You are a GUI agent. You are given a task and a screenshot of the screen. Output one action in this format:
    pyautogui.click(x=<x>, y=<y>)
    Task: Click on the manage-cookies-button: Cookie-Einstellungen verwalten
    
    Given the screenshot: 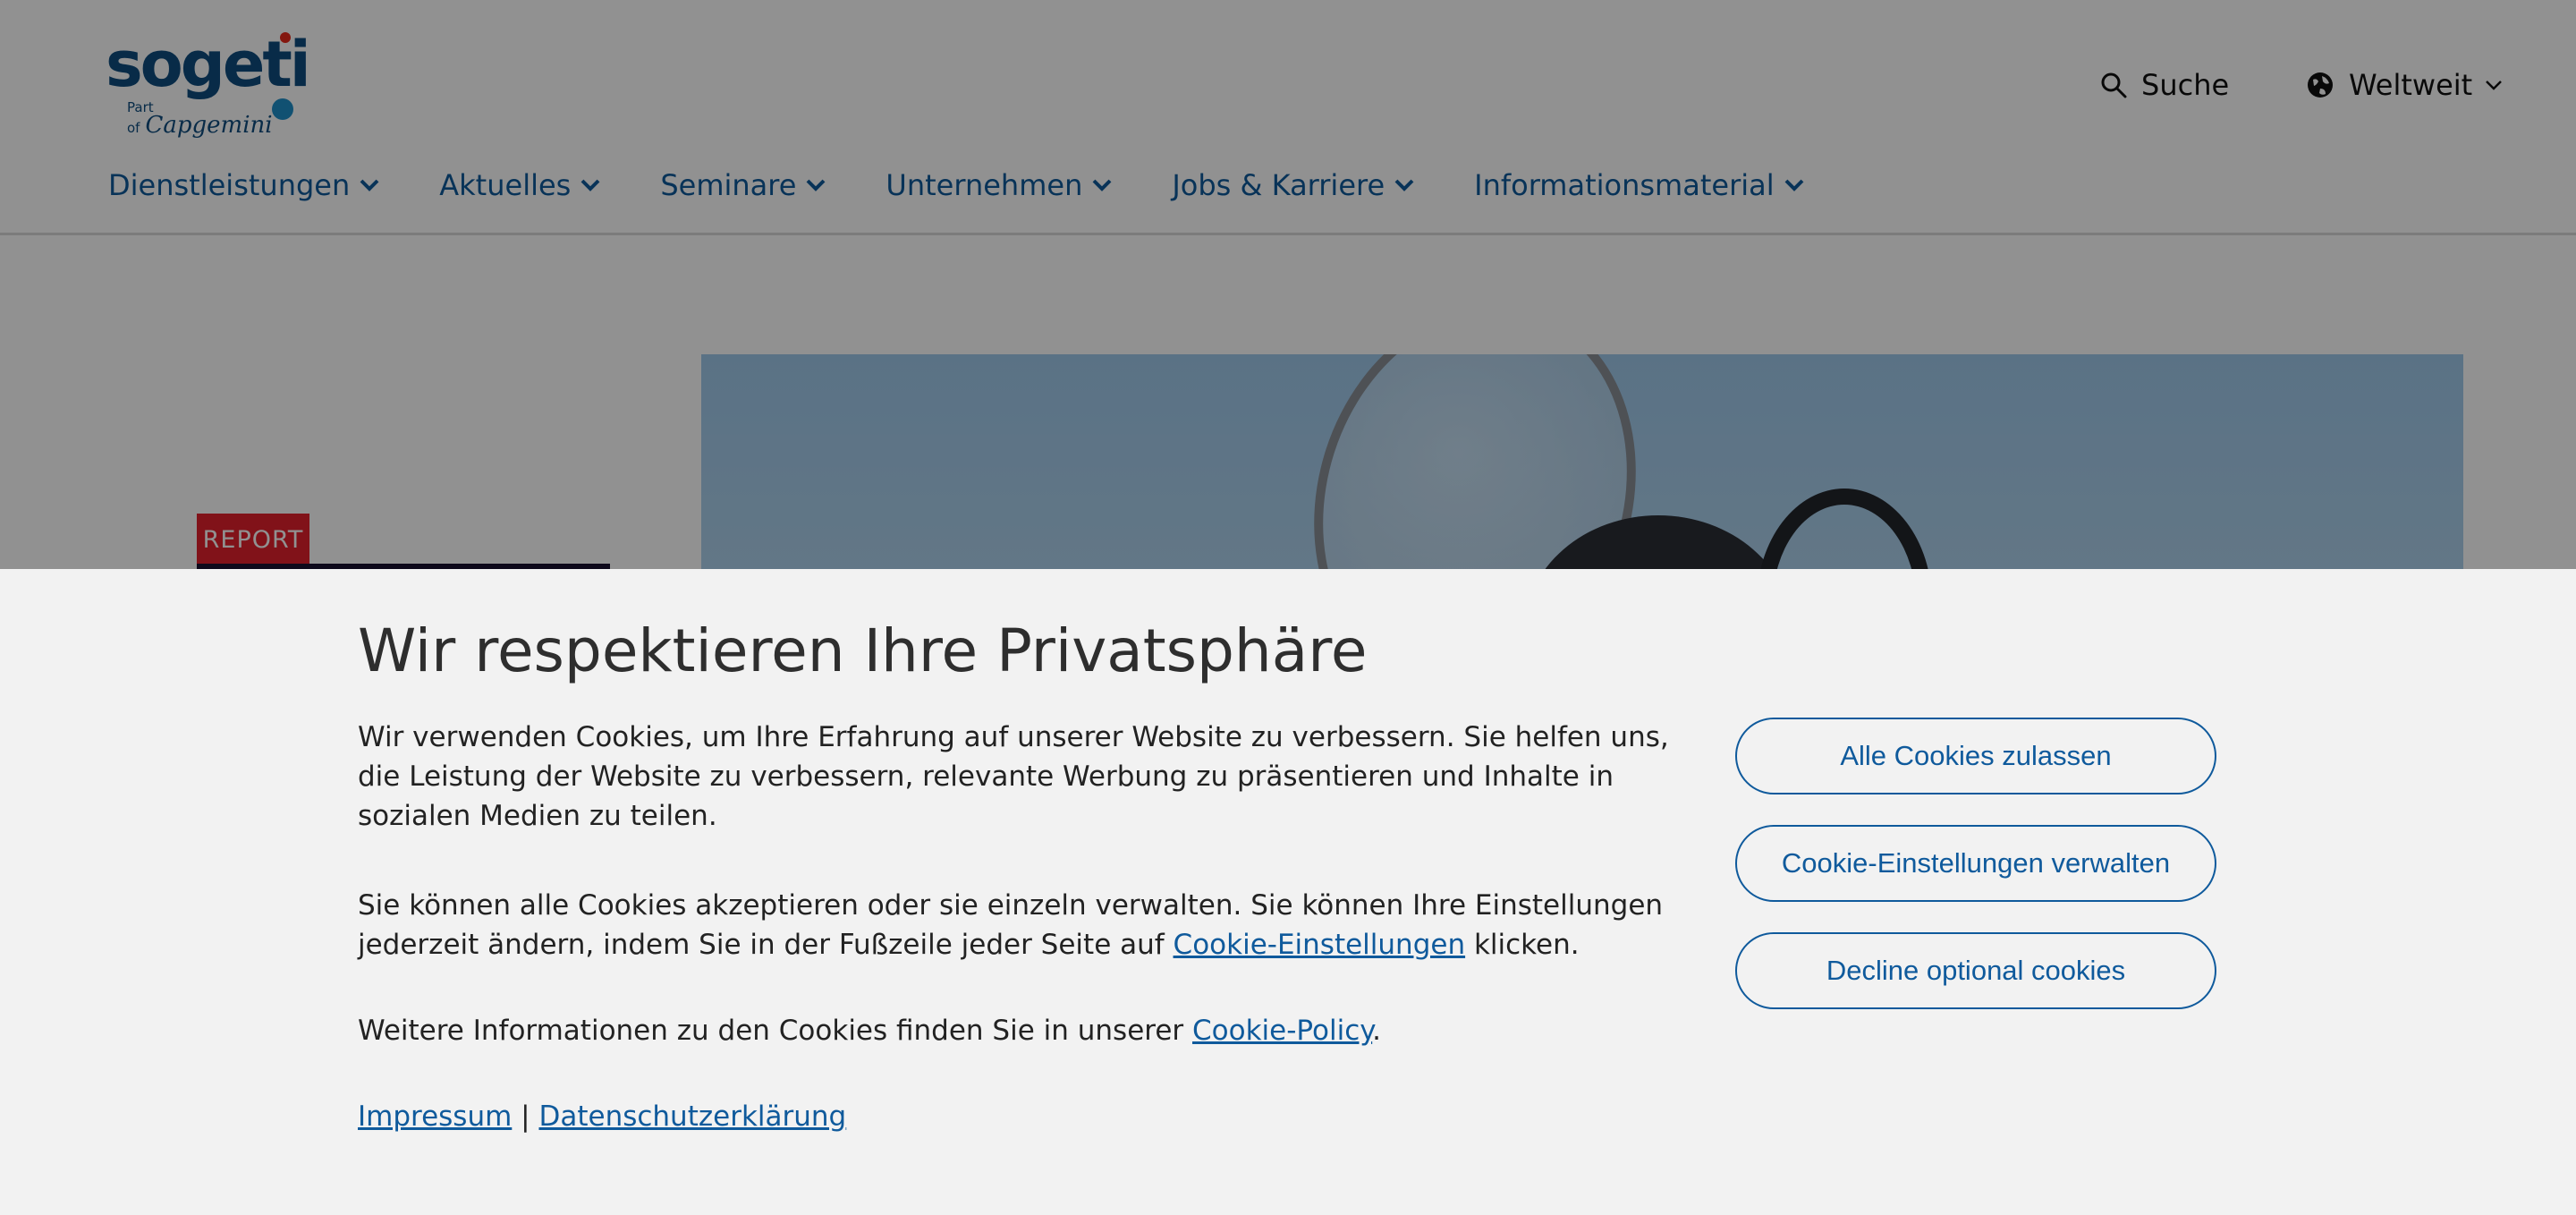 What is the action you would take?
    pyautogui.click(x=1975, y=864)
    